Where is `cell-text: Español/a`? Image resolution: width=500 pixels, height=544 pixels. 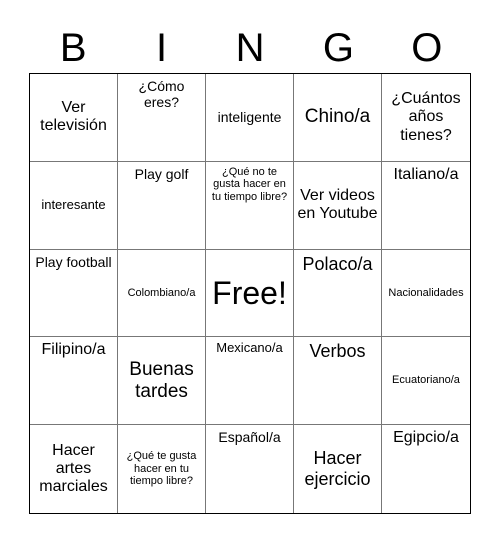 cell-text: Español/a is located at coordinates (249, 437).